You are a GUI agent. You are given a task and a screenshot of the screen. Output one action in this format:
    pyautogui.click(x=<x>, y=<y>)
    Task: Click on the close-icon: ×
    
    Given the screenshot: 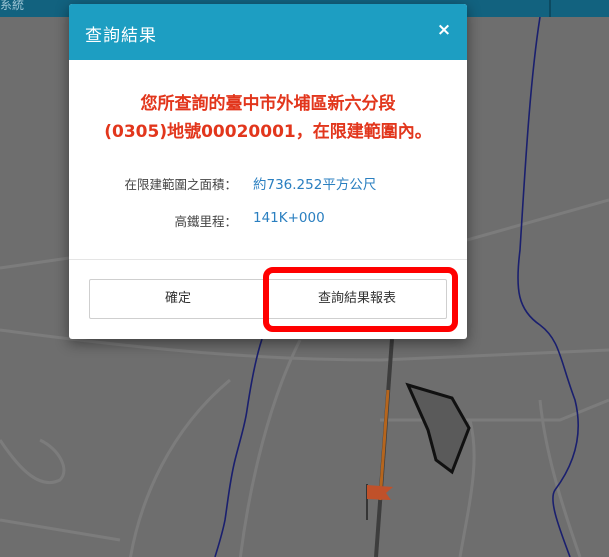 What is the action you would take?
    pyautogui.click(x=444, y=30)
    